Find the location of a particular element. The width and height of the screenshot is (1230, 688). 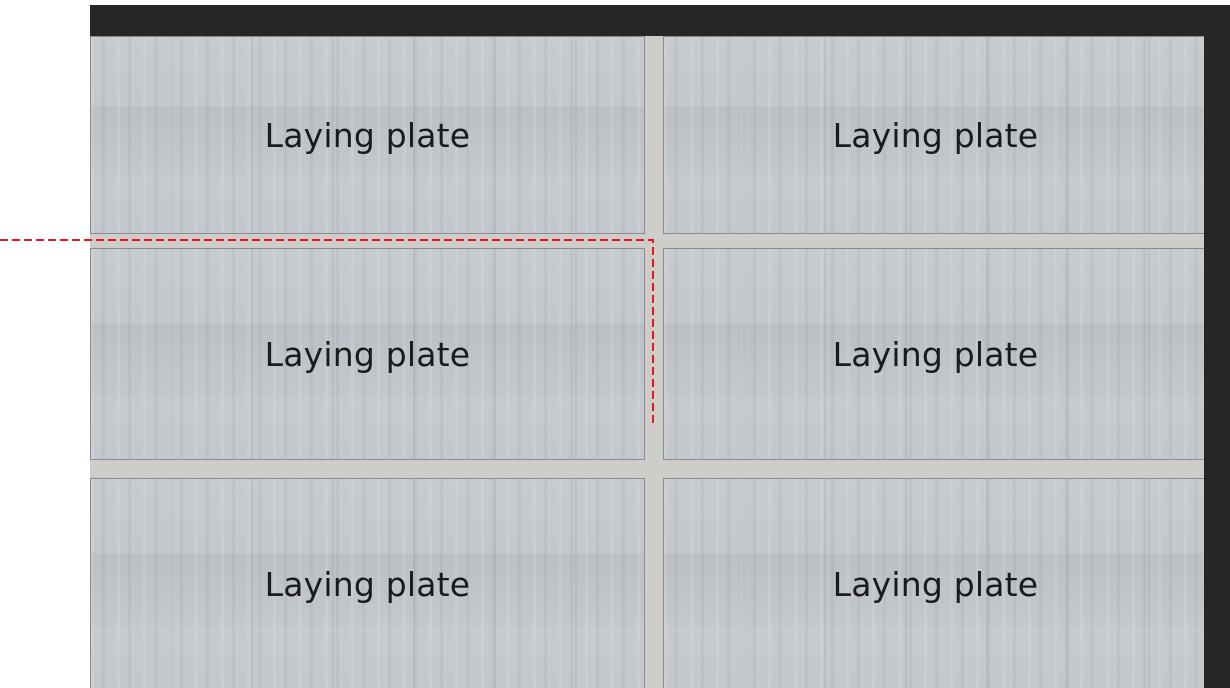

laying-plate-bottom-left: Laying plate is located at coordinates (367, 583).